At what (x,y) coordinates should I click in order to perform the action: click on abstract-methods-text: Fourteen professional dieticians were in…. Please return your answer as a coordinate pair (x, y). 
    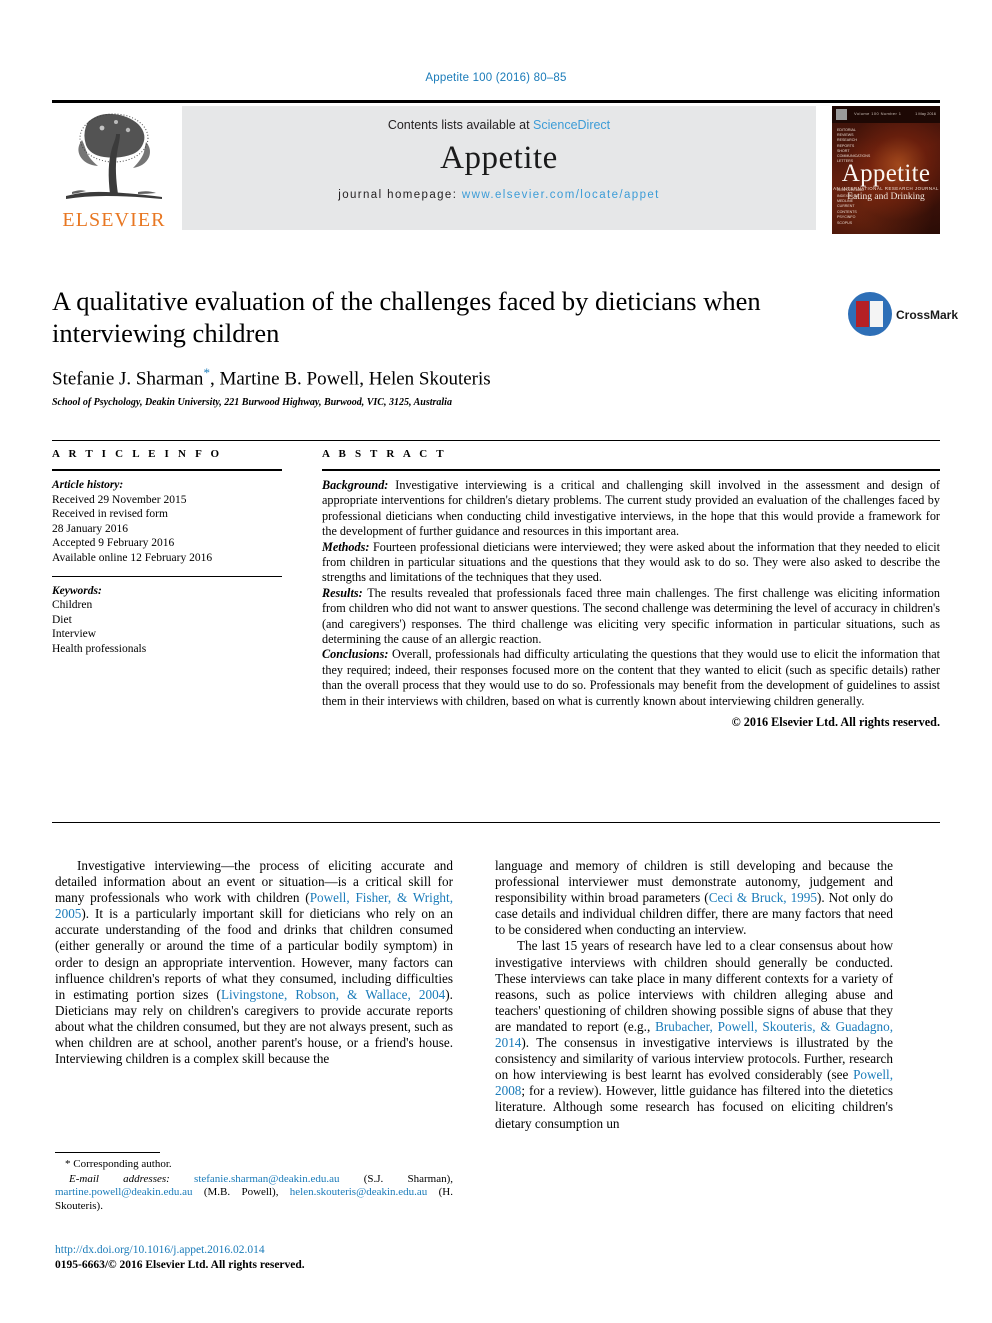
    Looking at the image, I should click on (631, 562).